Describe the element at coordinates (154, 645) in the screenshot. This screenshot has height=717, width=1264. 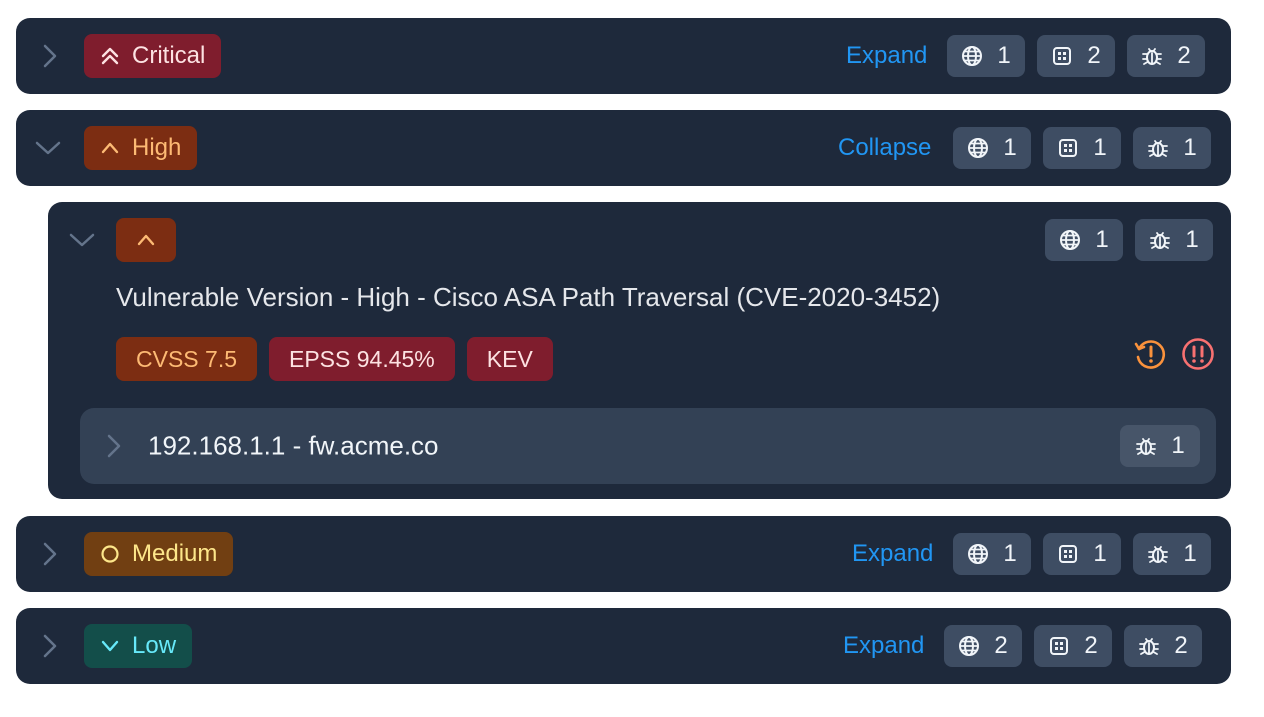
I see `severity-label: Low` at that location.